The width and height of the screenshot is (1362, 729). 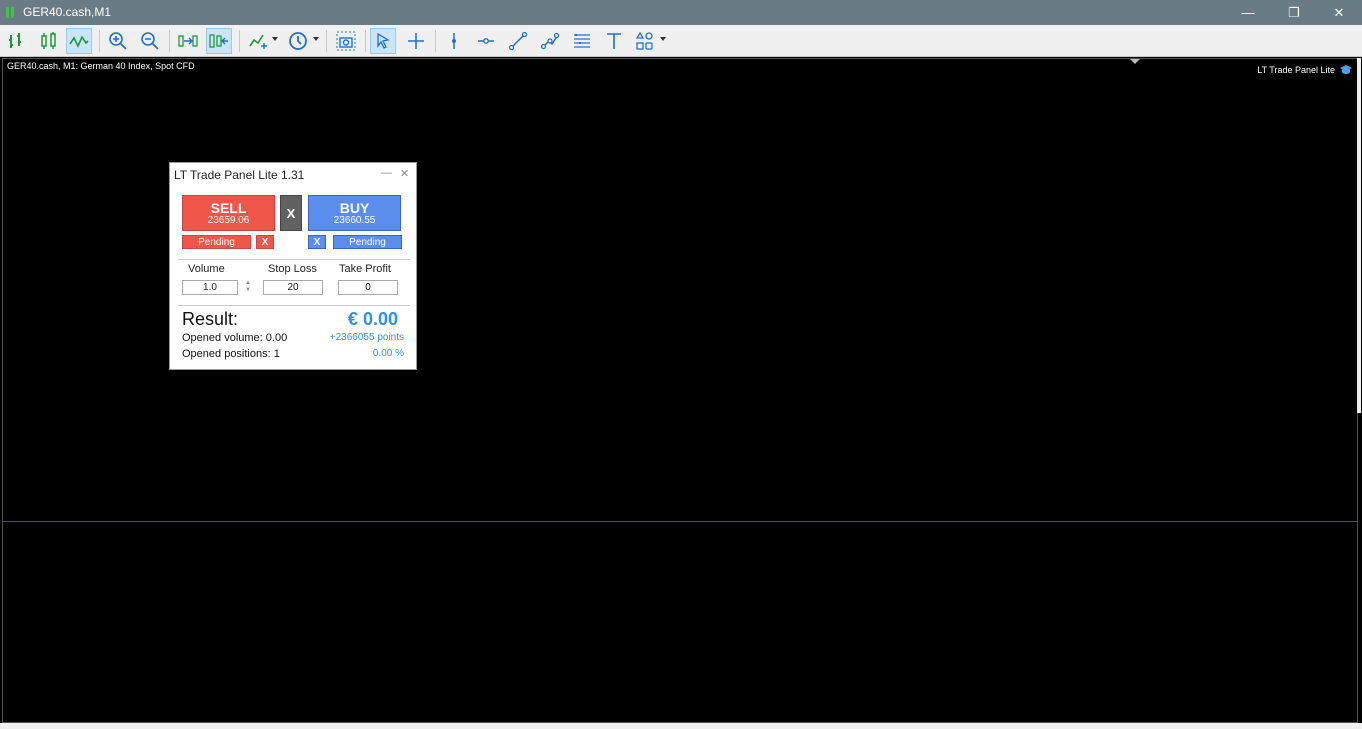 I want to click on close-sell-button: X, so click(x=265, y=242).